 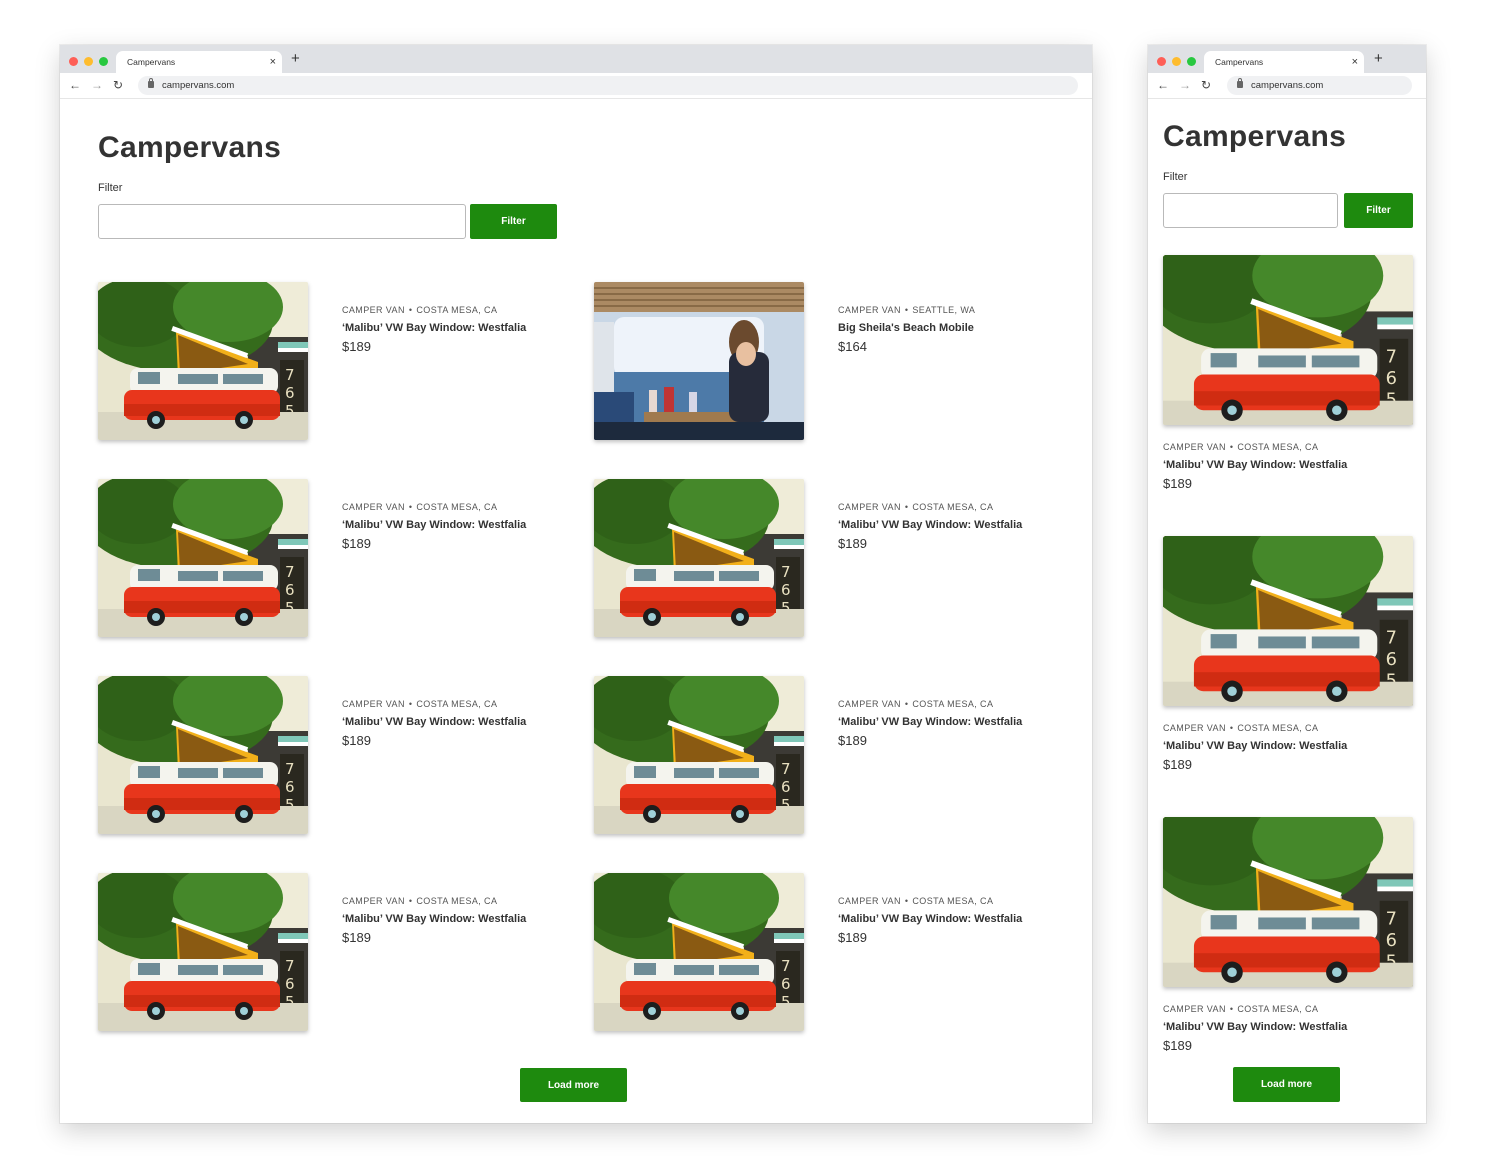 What do you see at coordinates (1255, 136) in the screenshot?
I see `page-title: Campervans` at bounding box center [1255, 136].